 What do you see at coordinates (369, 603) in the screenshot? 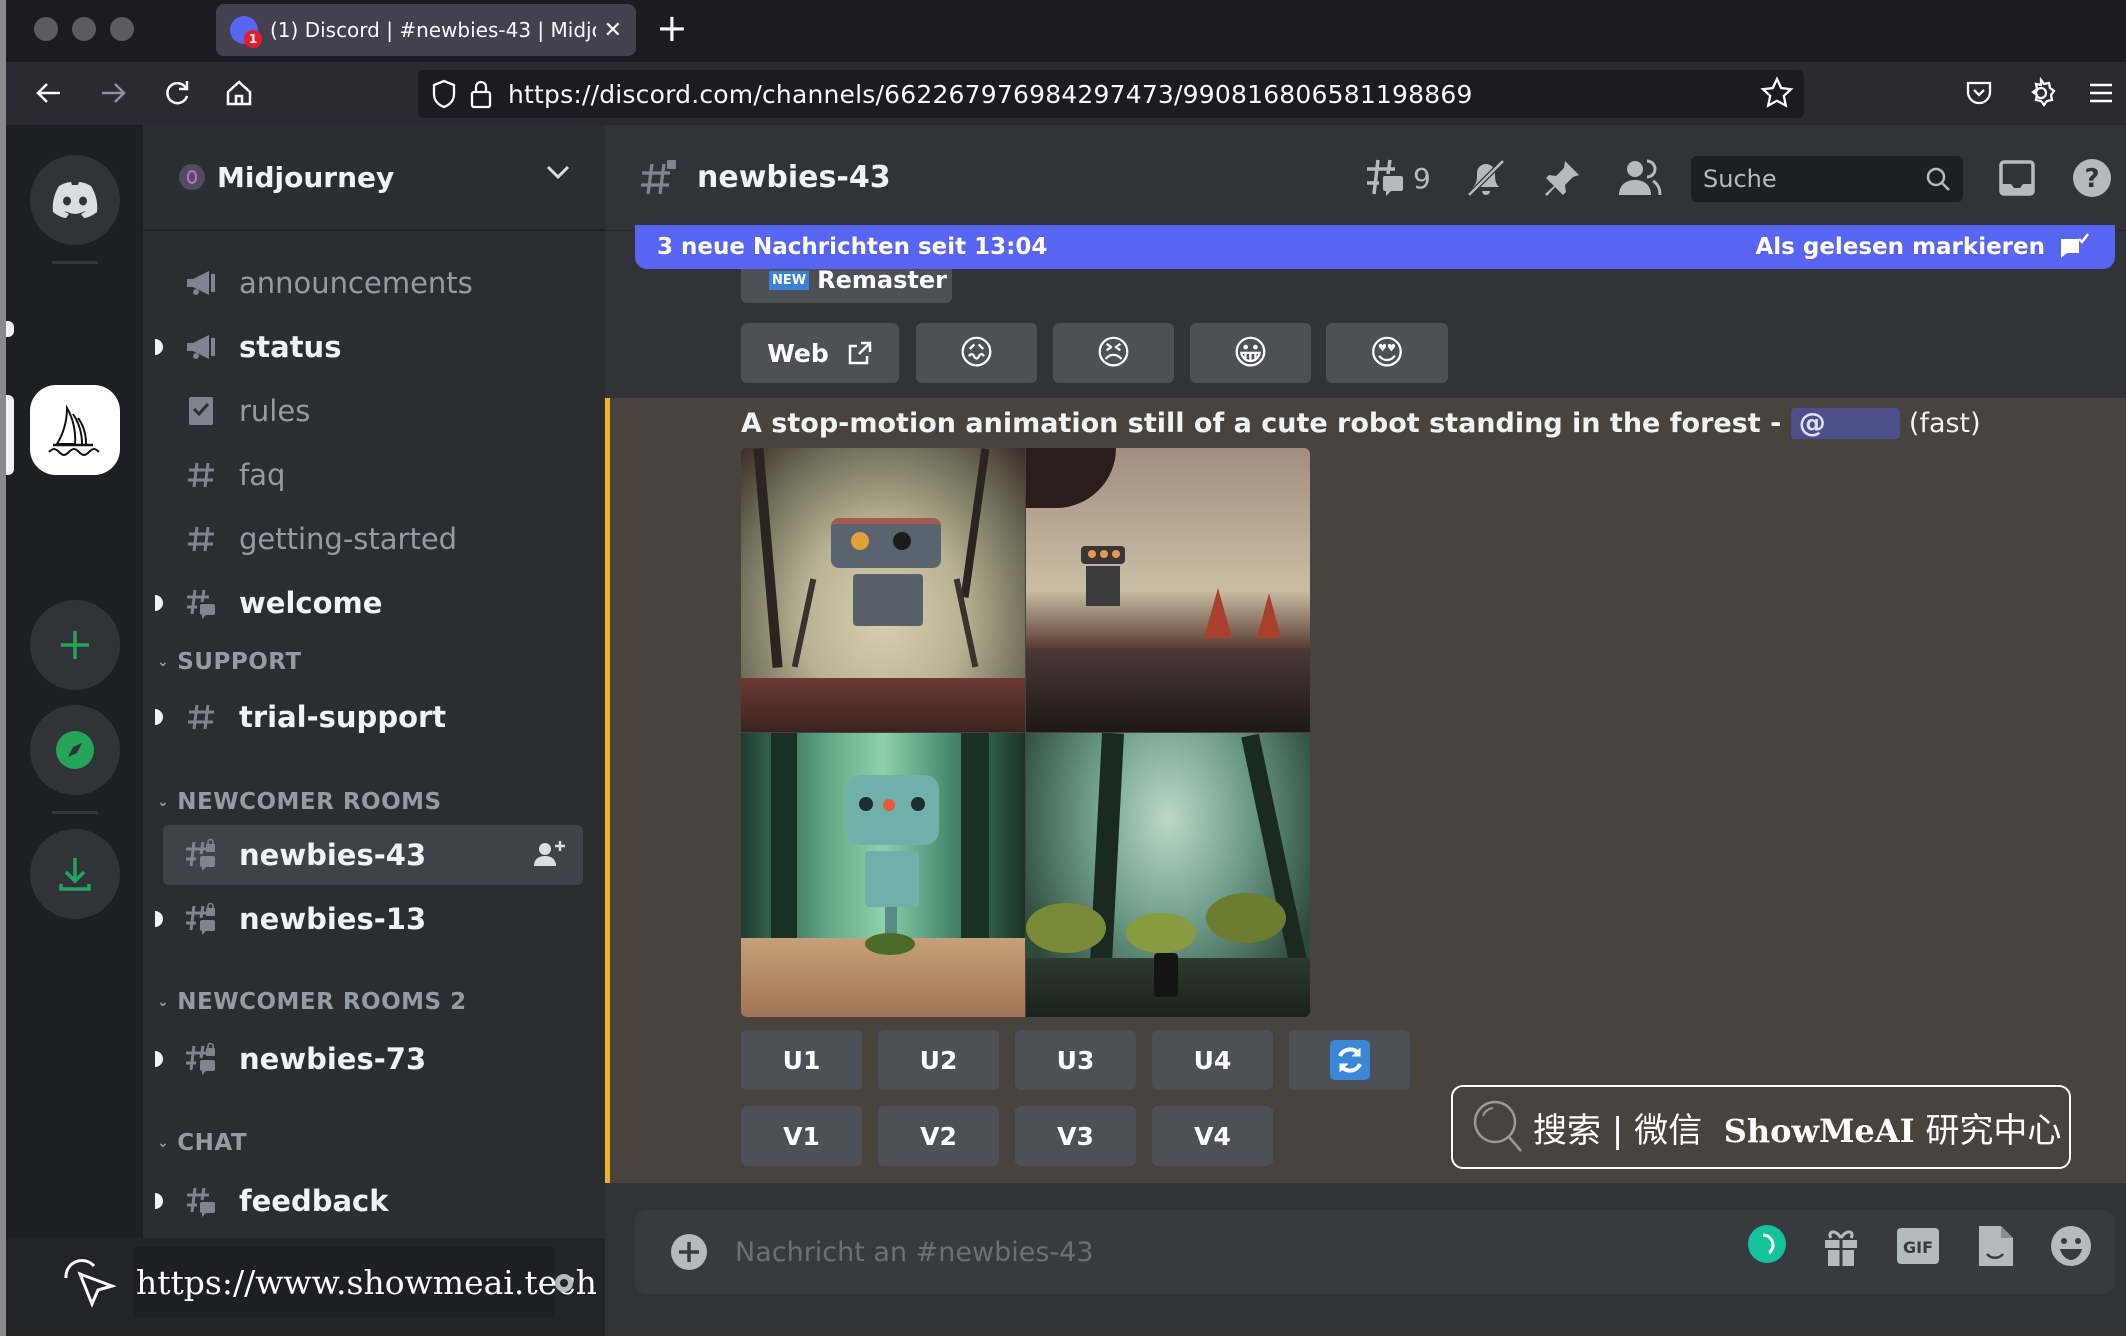
I see `channel-welcome: welcome` at bounding box center [369, 603].